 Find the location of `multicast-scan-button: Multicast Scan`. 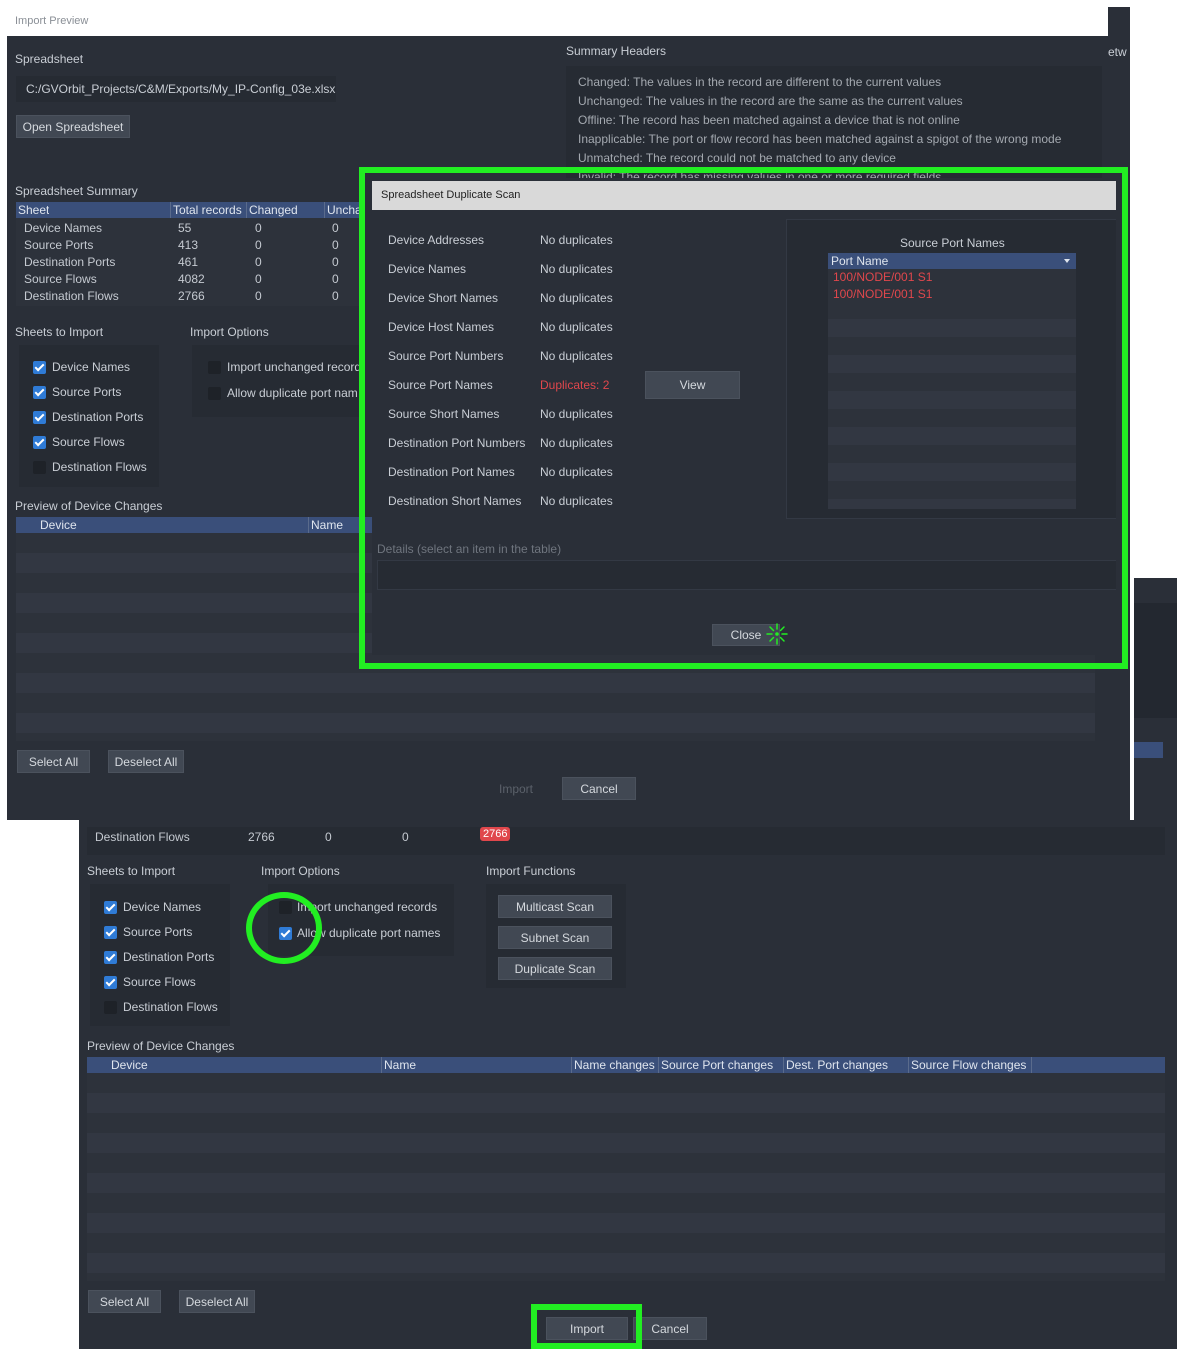

multicast-scan-button: Multicast Scan is located at coordinates (555, 906).